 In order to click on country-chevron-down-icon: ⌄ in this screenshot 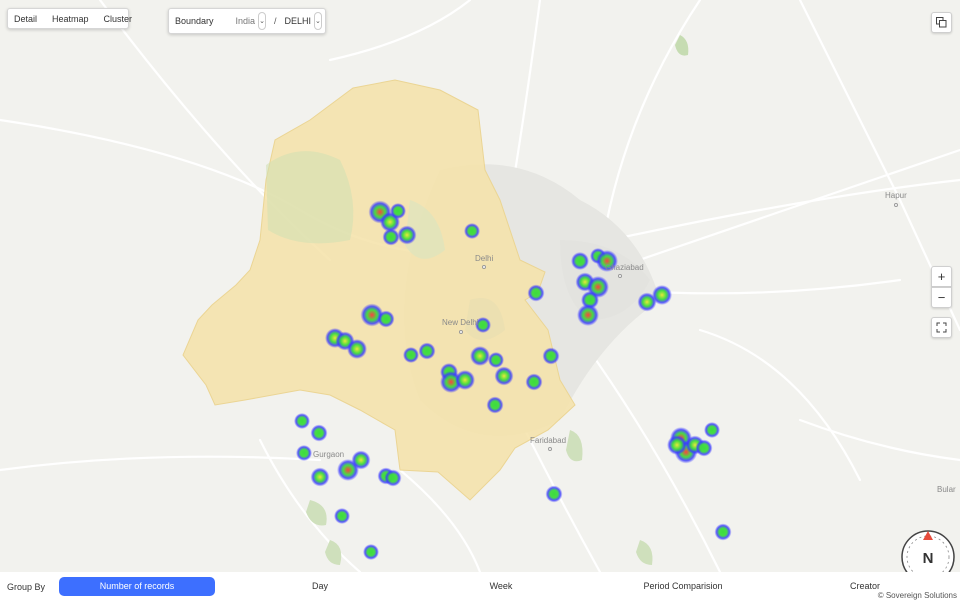, I will do `click(262, 21)`.